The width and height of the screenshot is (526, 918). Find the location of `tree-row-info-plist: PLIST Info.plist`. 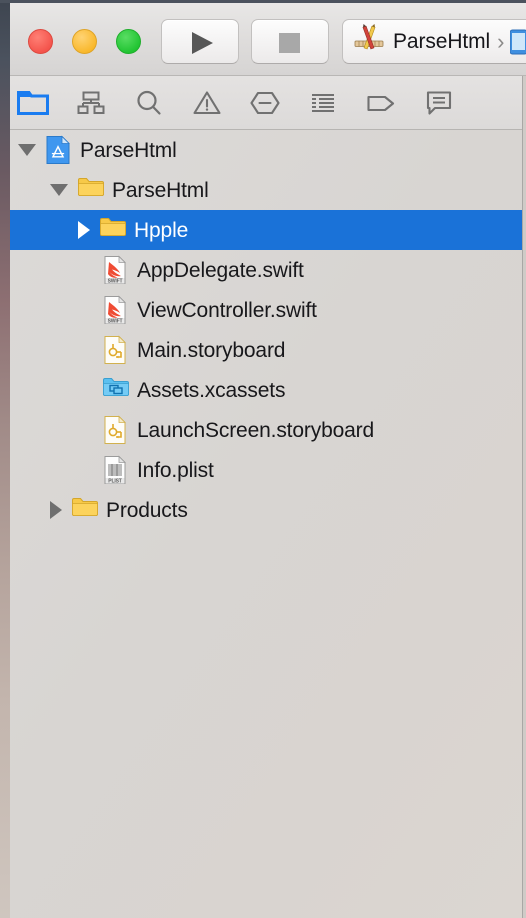

tree-row-info-plist: PLIST Info.plist is located at coordinates (263, 470).